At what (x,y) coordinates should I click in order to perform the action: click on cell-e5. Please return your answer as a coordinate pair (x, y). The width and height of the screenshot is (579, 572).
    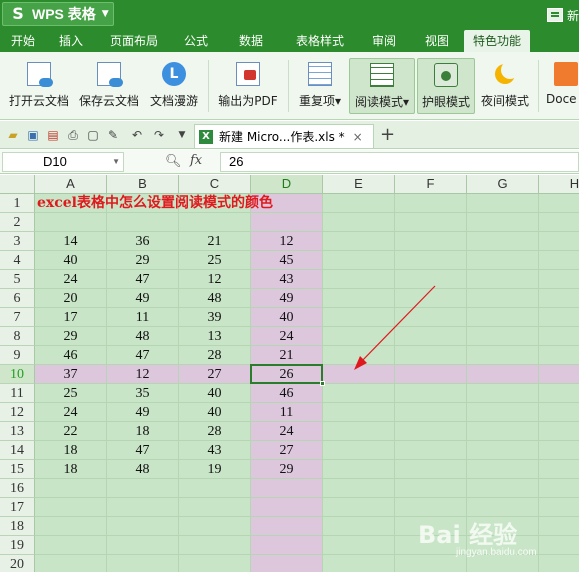
    Looking at the image, I should click on (359, 279).